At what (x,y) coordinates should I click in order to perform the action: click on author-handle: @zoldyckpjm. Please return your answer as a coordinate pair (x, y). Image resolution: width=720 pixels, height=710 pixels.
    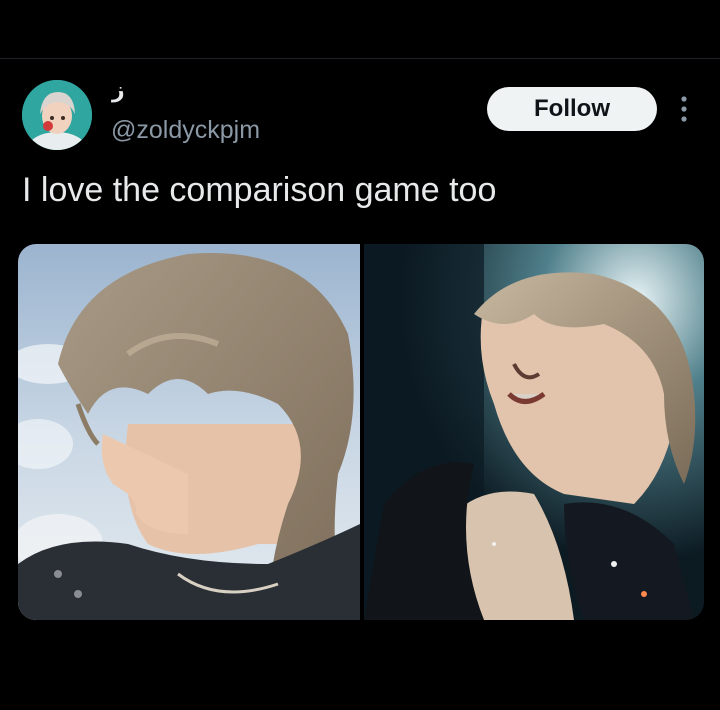
    Looking at the image, I should click on (185, 130).